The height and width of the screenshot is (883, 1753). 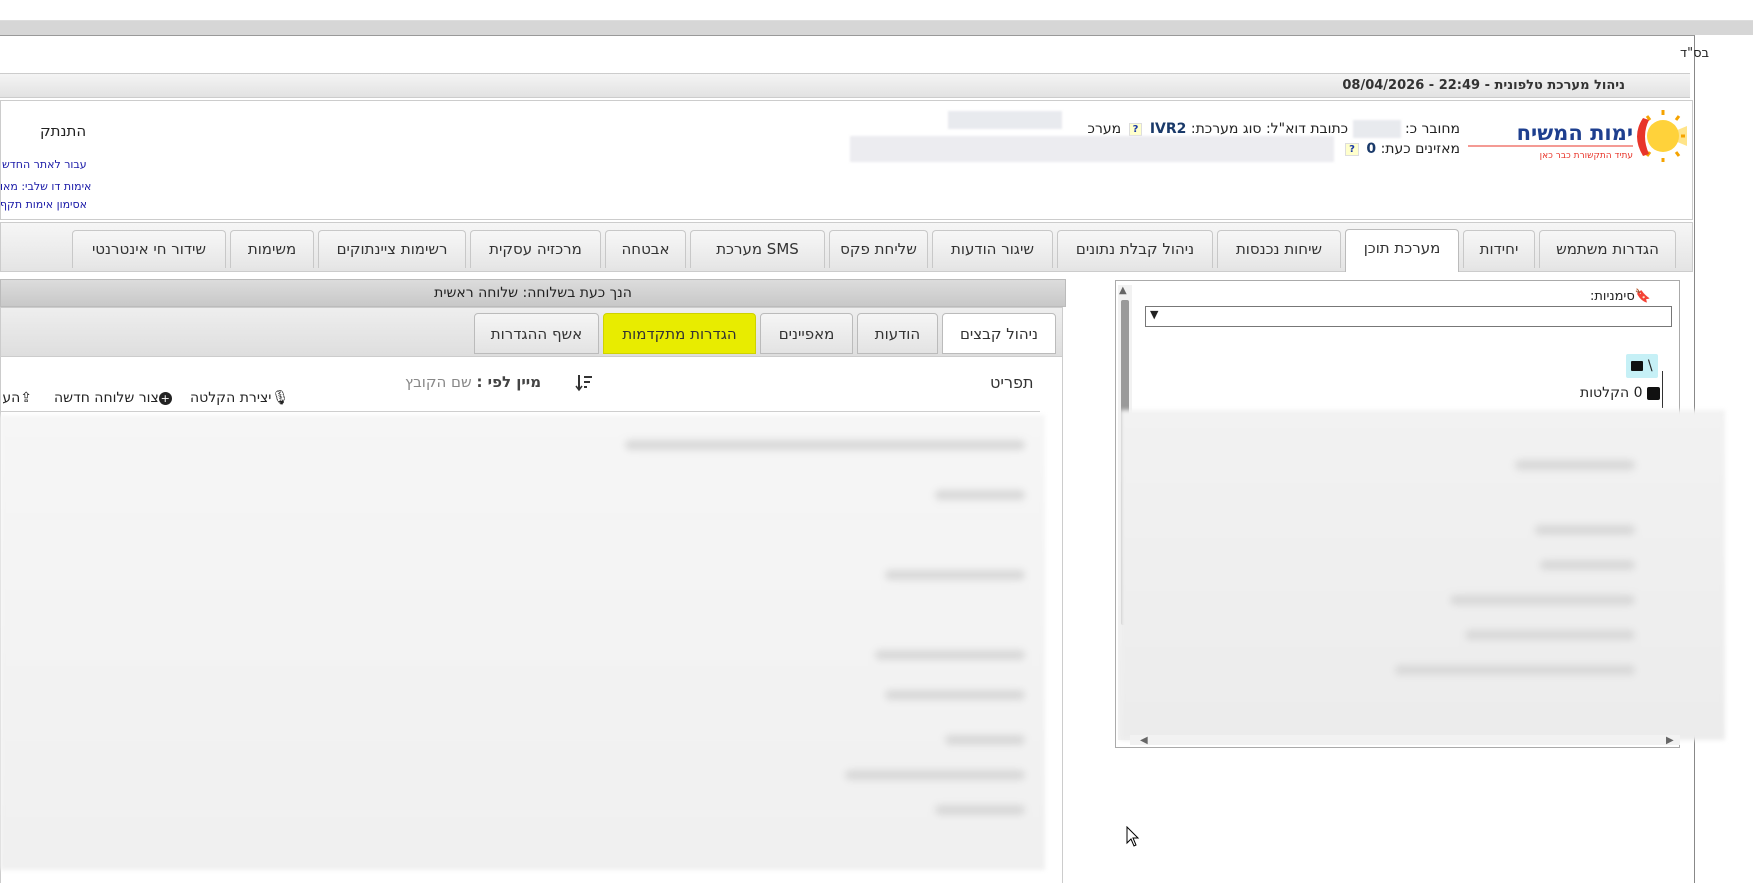 What do you see at coordinates (1432, 129) in the screenshot?
I see `connected-as-label: מחובר כ:` at bounding box center [1432, 129].